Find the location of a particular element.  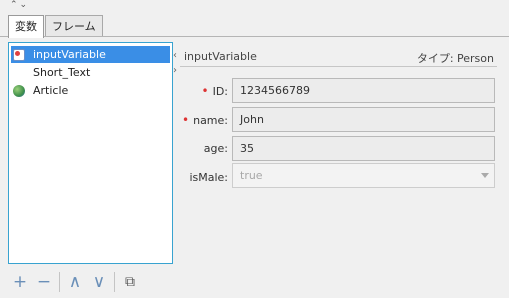

ismale-value: true is located at coordinates (251, 175).